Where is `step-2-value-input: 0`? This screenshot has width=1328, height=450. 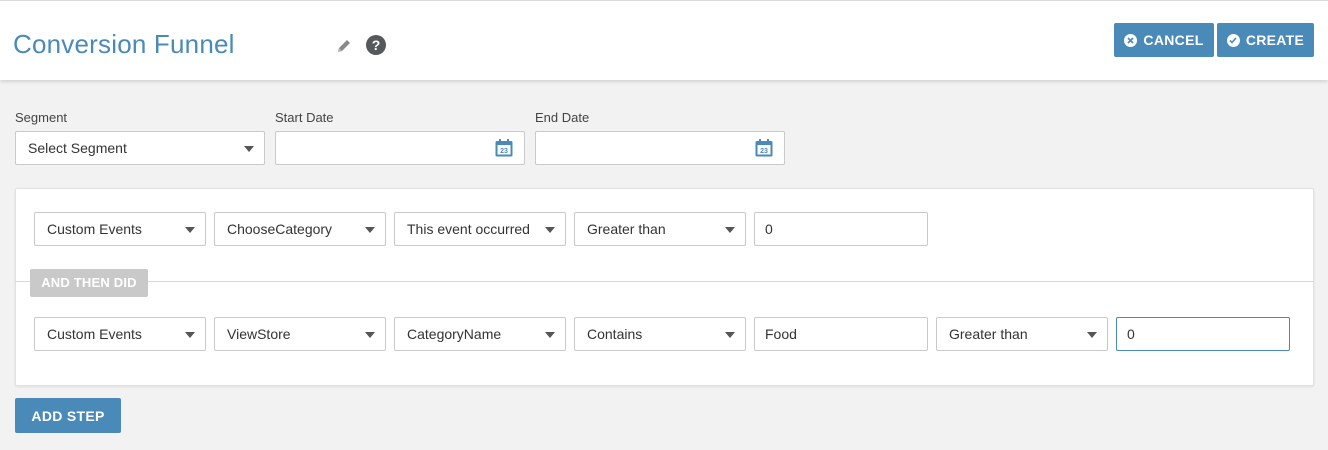
step-2-value-input: 0 is located at coordinates (1203, 334).